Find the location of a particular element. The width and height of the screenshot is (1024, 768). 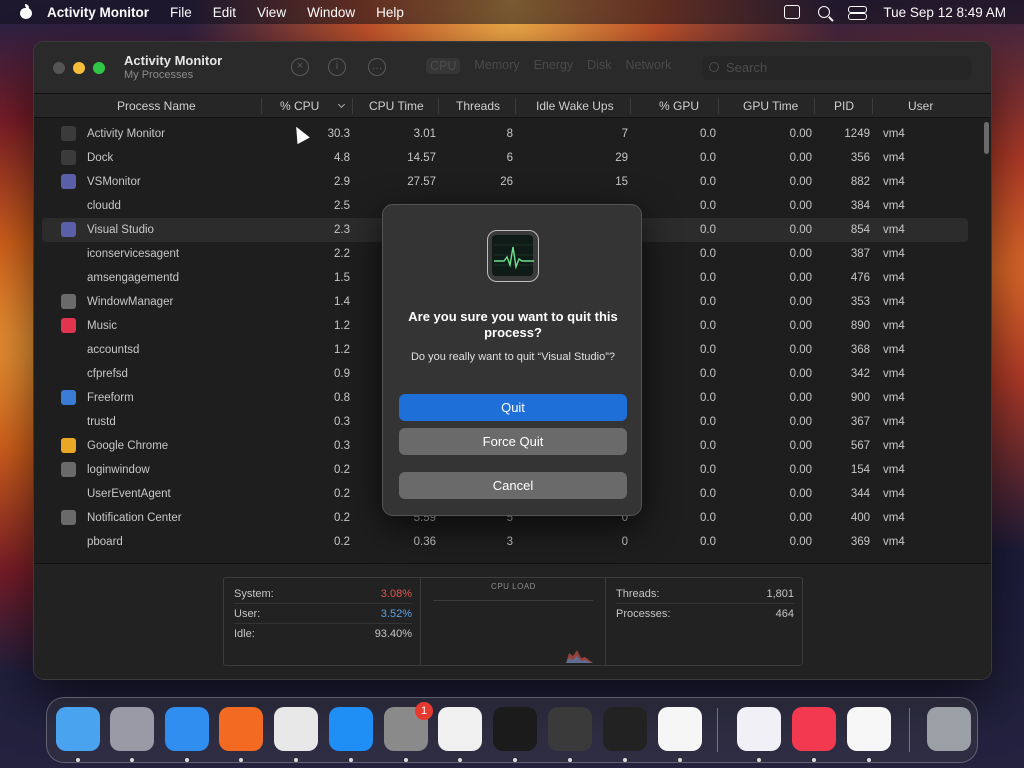

cell-pid: 367 is located at coordinates (860, 422).